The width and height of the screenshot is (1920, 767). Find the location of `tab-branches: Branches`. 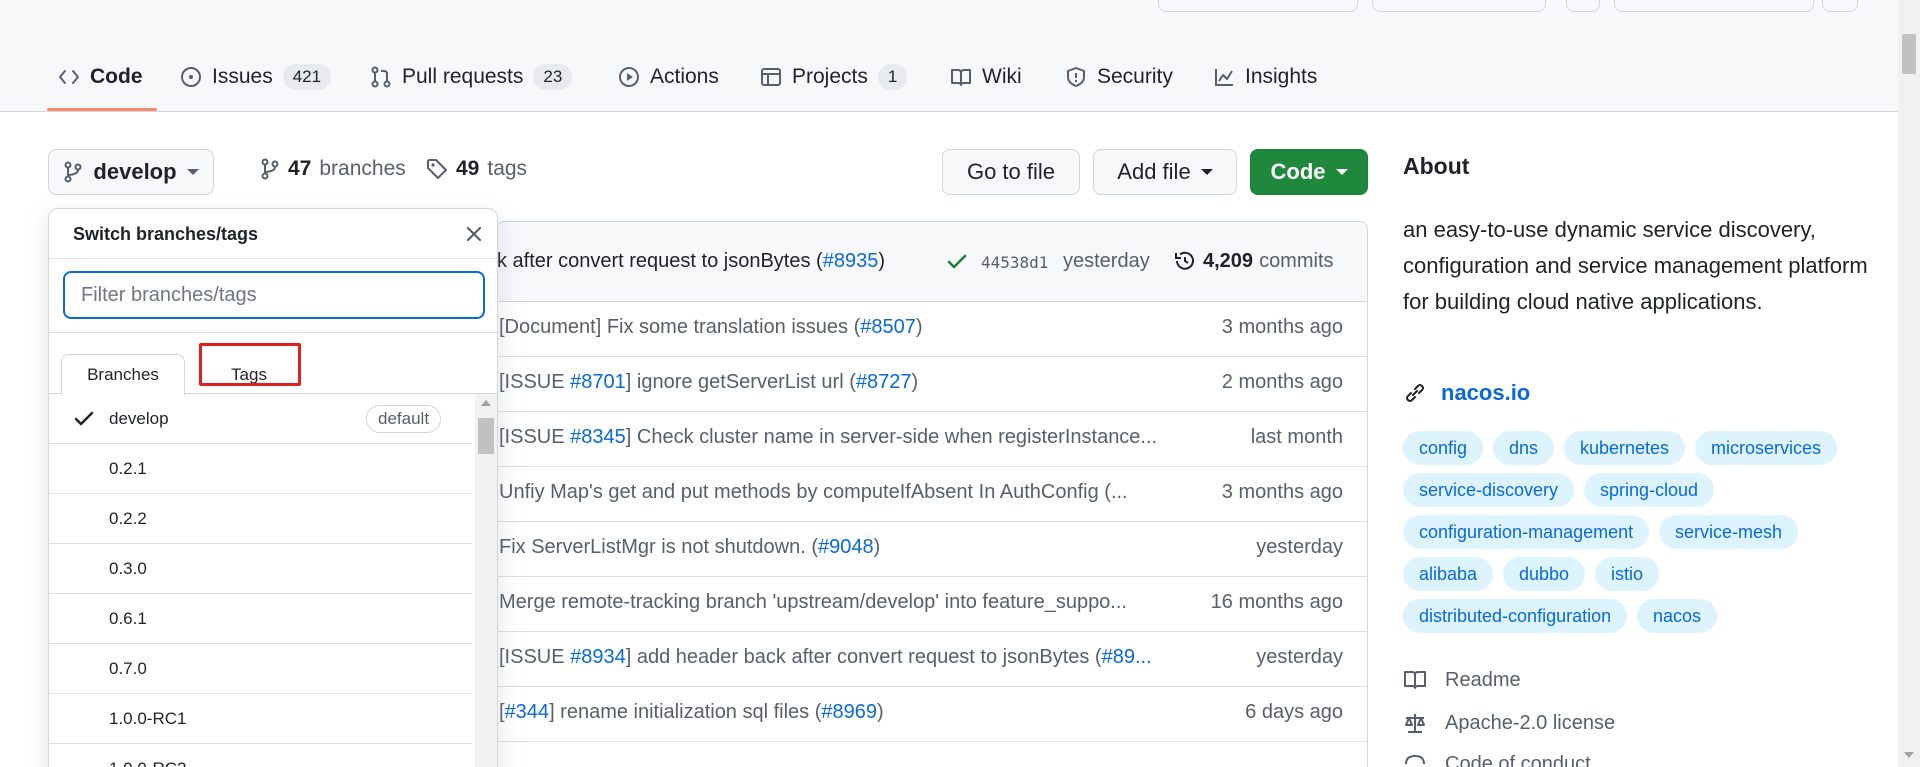

tab-branches: Branches is located at coordinates (123, 375).